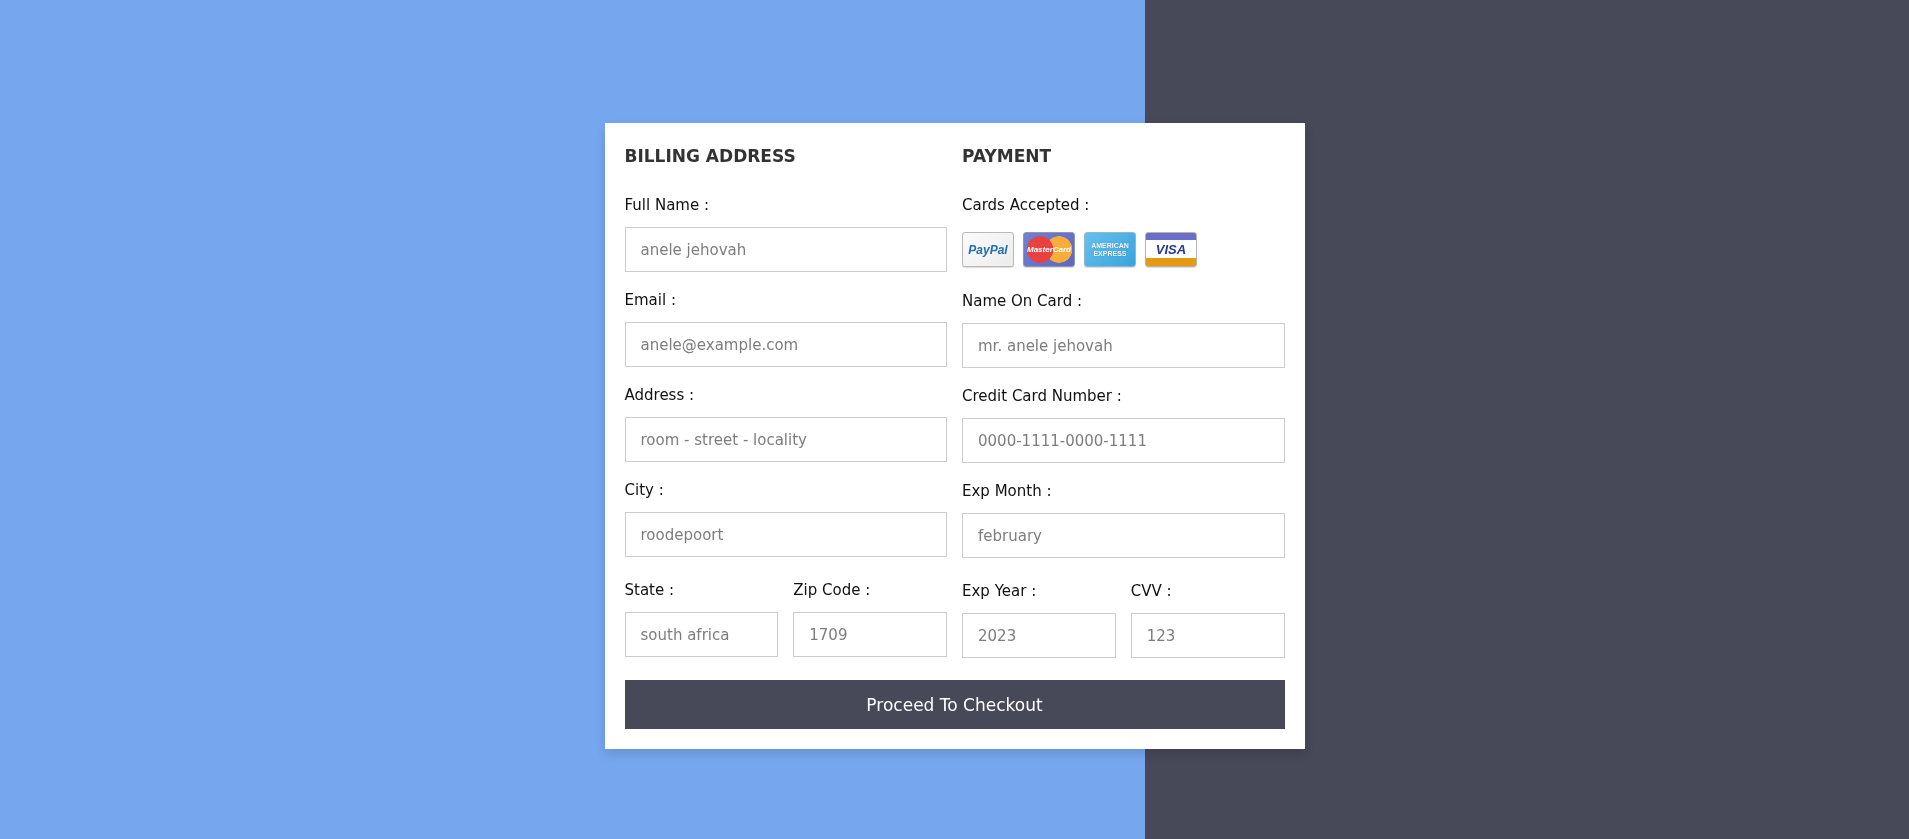 The width and height of the screenshot is (1909, 839). I want to click on text-field: 123, so click(1207, 635).